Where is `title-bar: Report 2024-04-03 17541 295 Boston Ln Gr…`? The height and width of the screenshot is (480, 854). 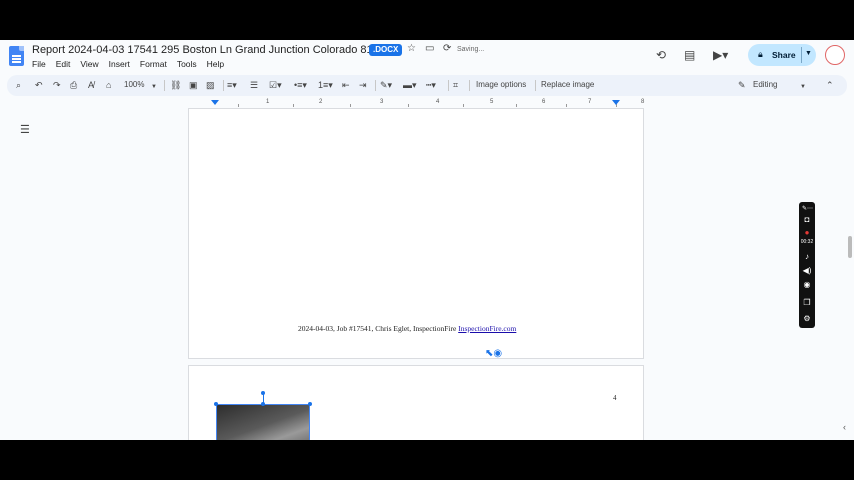 title-bar: Report 2024-04-03 17541 295 Boston Ln Gr… is located at coordinates (427, 56).